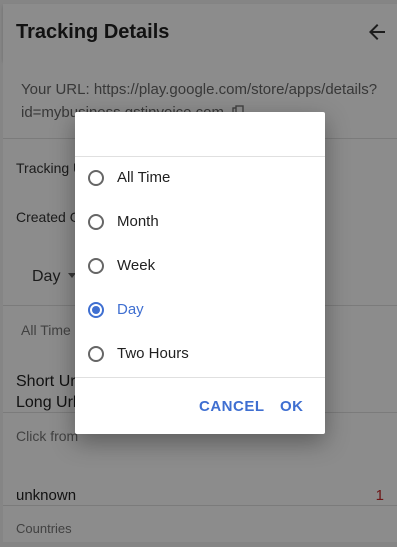 This screenshot has height=547, width=397. Describe the element at coordinates (292, 406) in the screenshot. I see `ok-button: OK` at that location.